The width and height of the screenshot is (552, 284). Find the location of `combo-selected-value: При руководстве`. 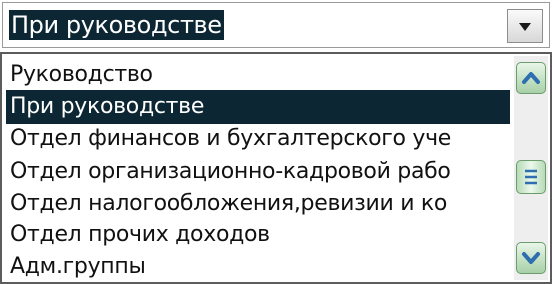

combo-selected-value: При руководстве is located at coordinates (116, 25).